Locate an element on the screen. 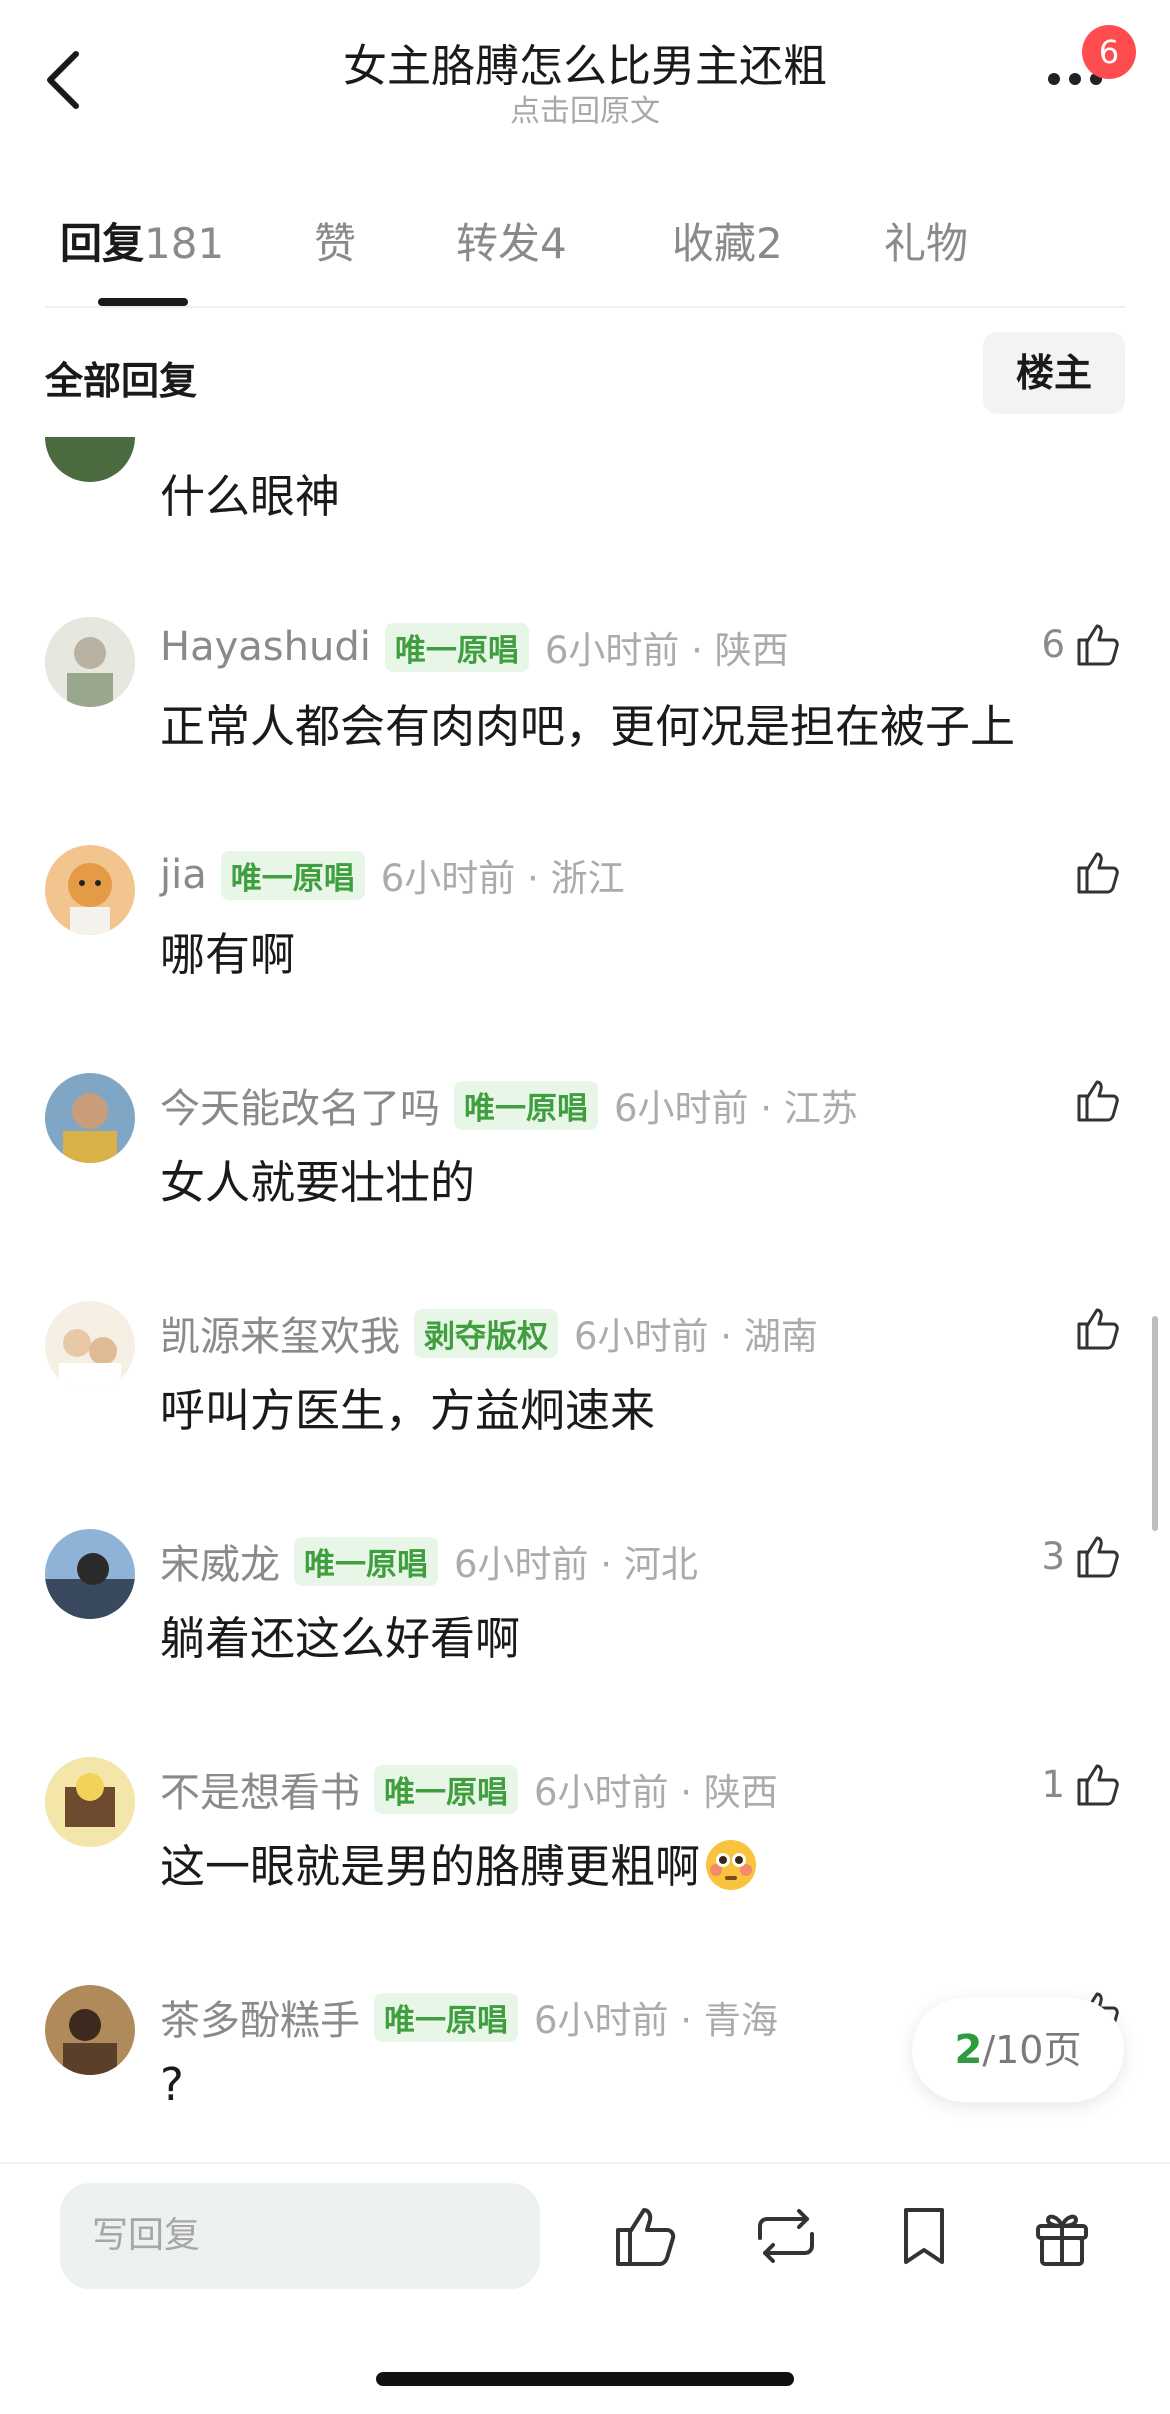 This screenshot has width=1170, height=2414. comment-item: jia 唯一原唱 6小时前 · 浙江 哪有啊 is located at coordinates (585, 938).